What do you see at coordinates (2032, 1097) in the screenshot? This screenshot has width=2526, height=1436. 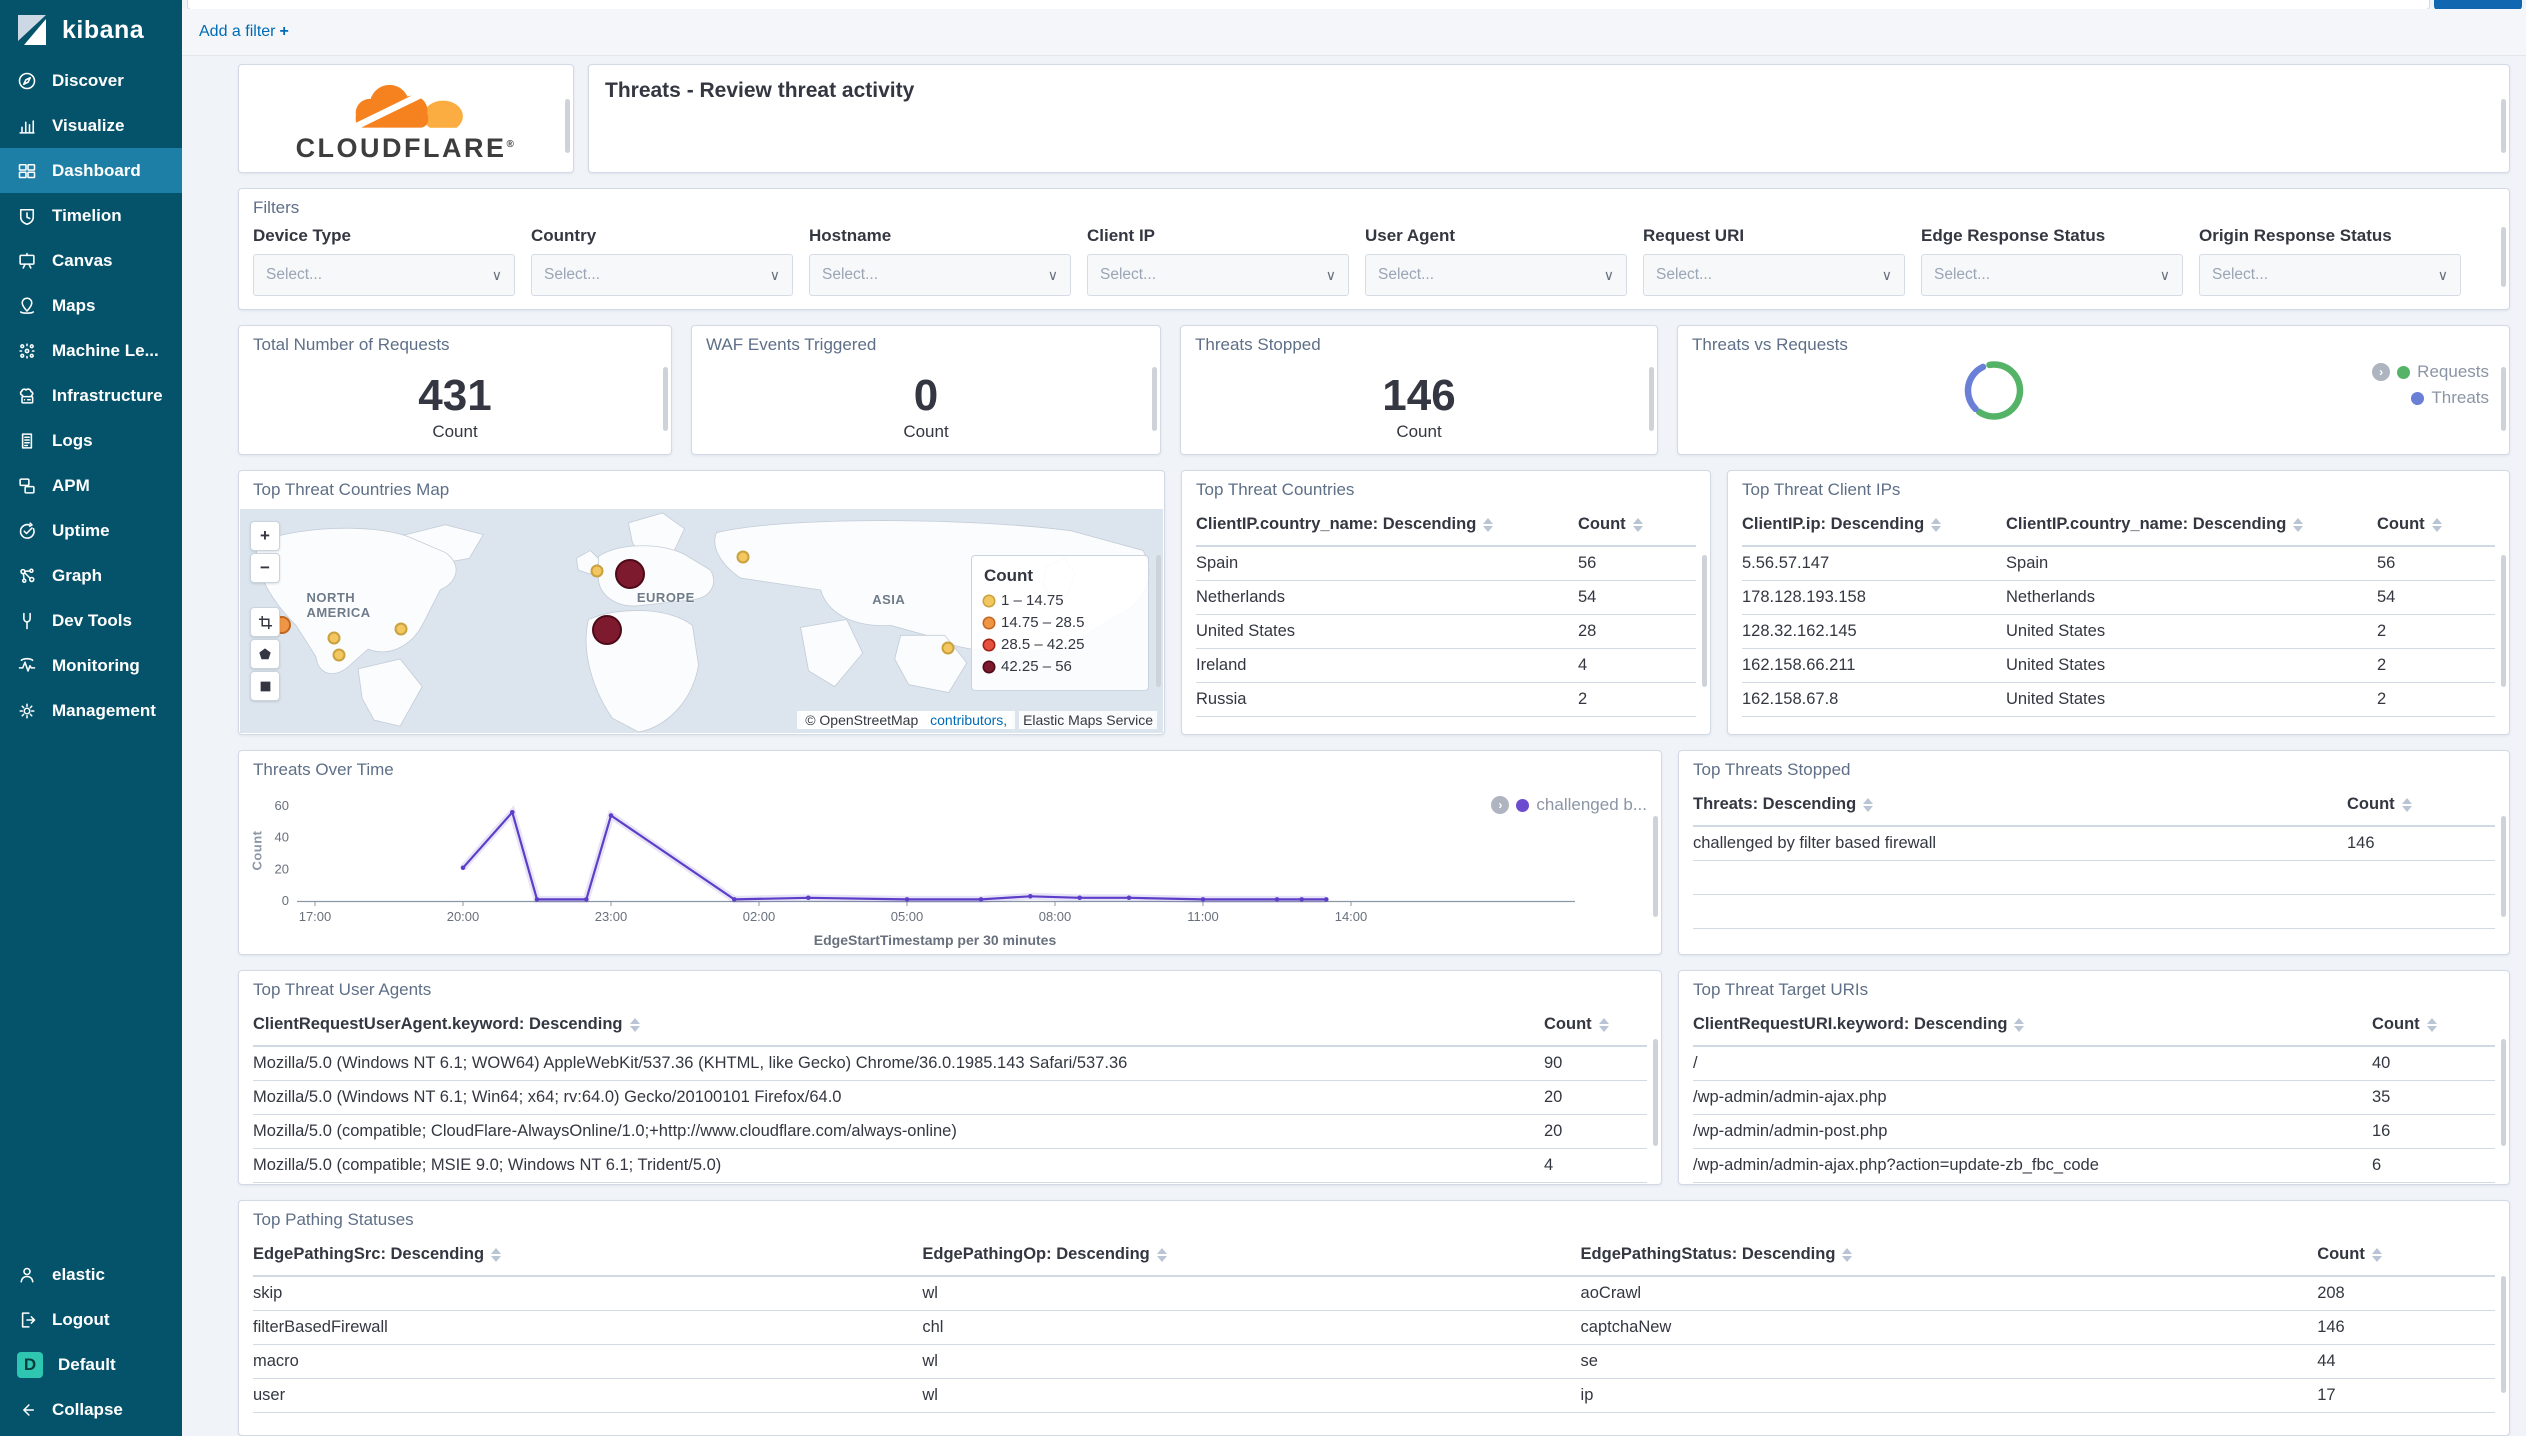 I see `table-cell: /wp-admin/admin-ajax.php` at bounding box center [2032, 1097].